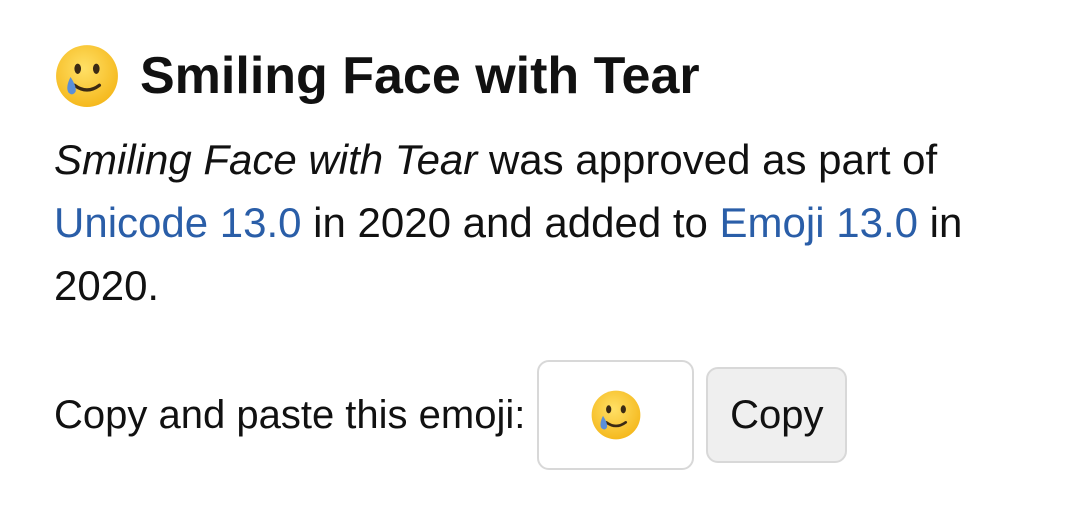  Describe the element at coordinates (510, 222) in the screenshot. I see `description-text: in 2020 and added to` at that location.